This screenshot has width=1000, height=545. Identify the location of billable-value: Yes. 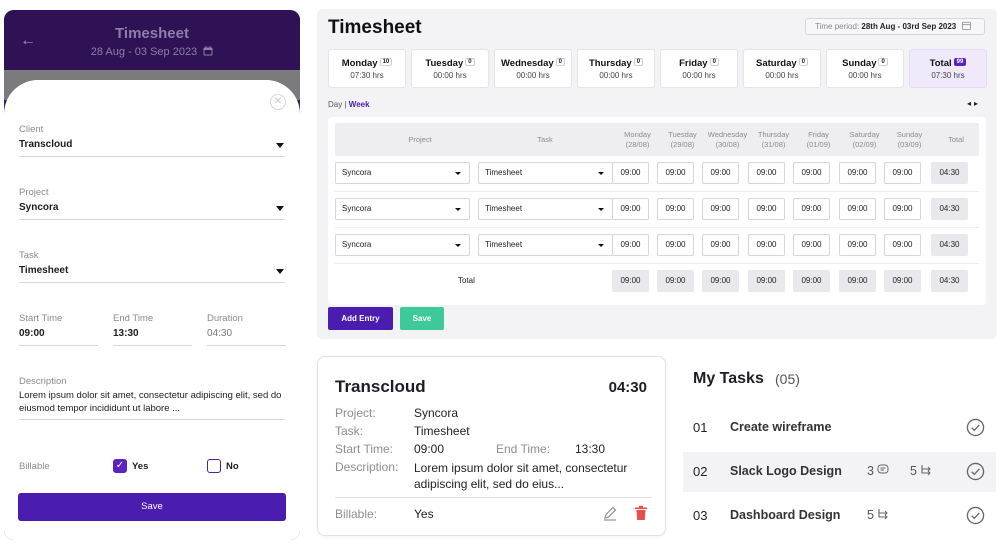
(424, 514).